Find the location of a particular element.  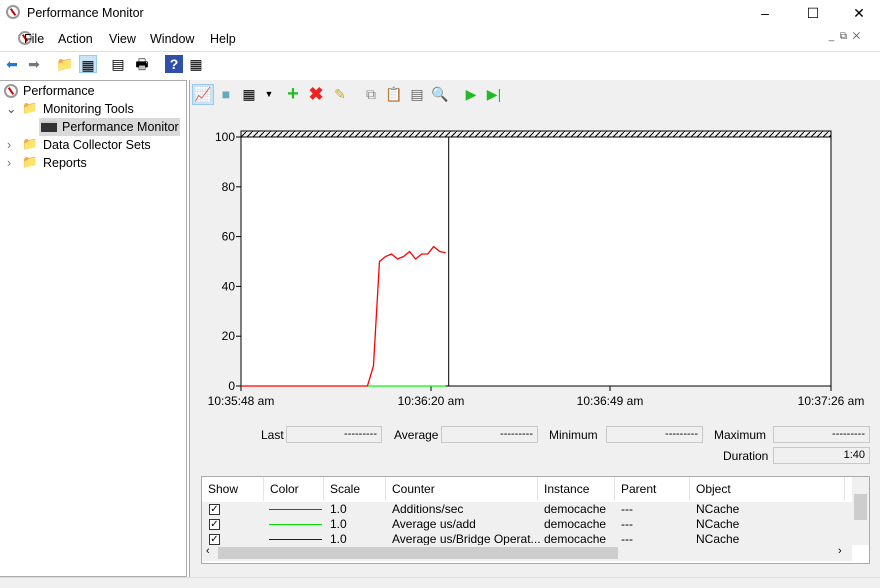

col-object: Object is located at coordinates (767, 489).